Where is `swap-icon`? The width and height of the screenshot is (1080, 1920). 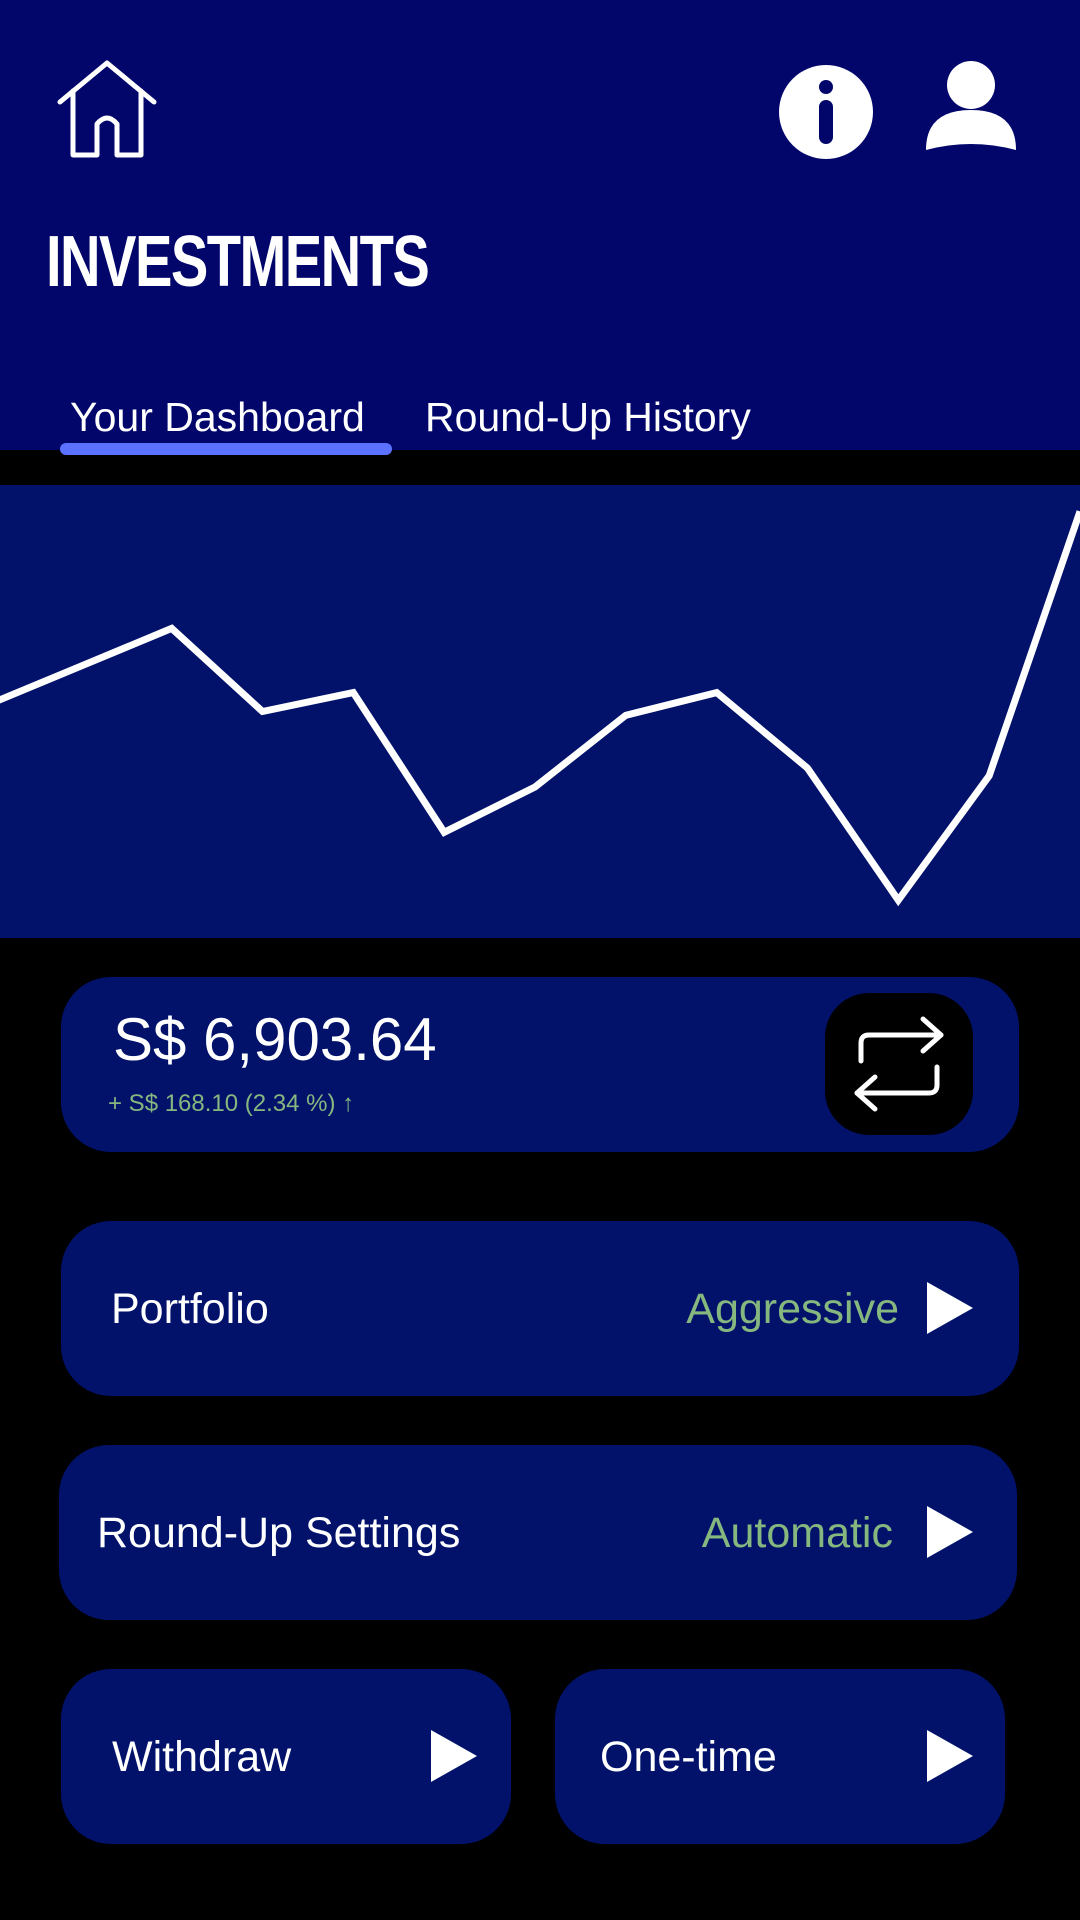 swap-icon is located at coordinates (899, 1064).